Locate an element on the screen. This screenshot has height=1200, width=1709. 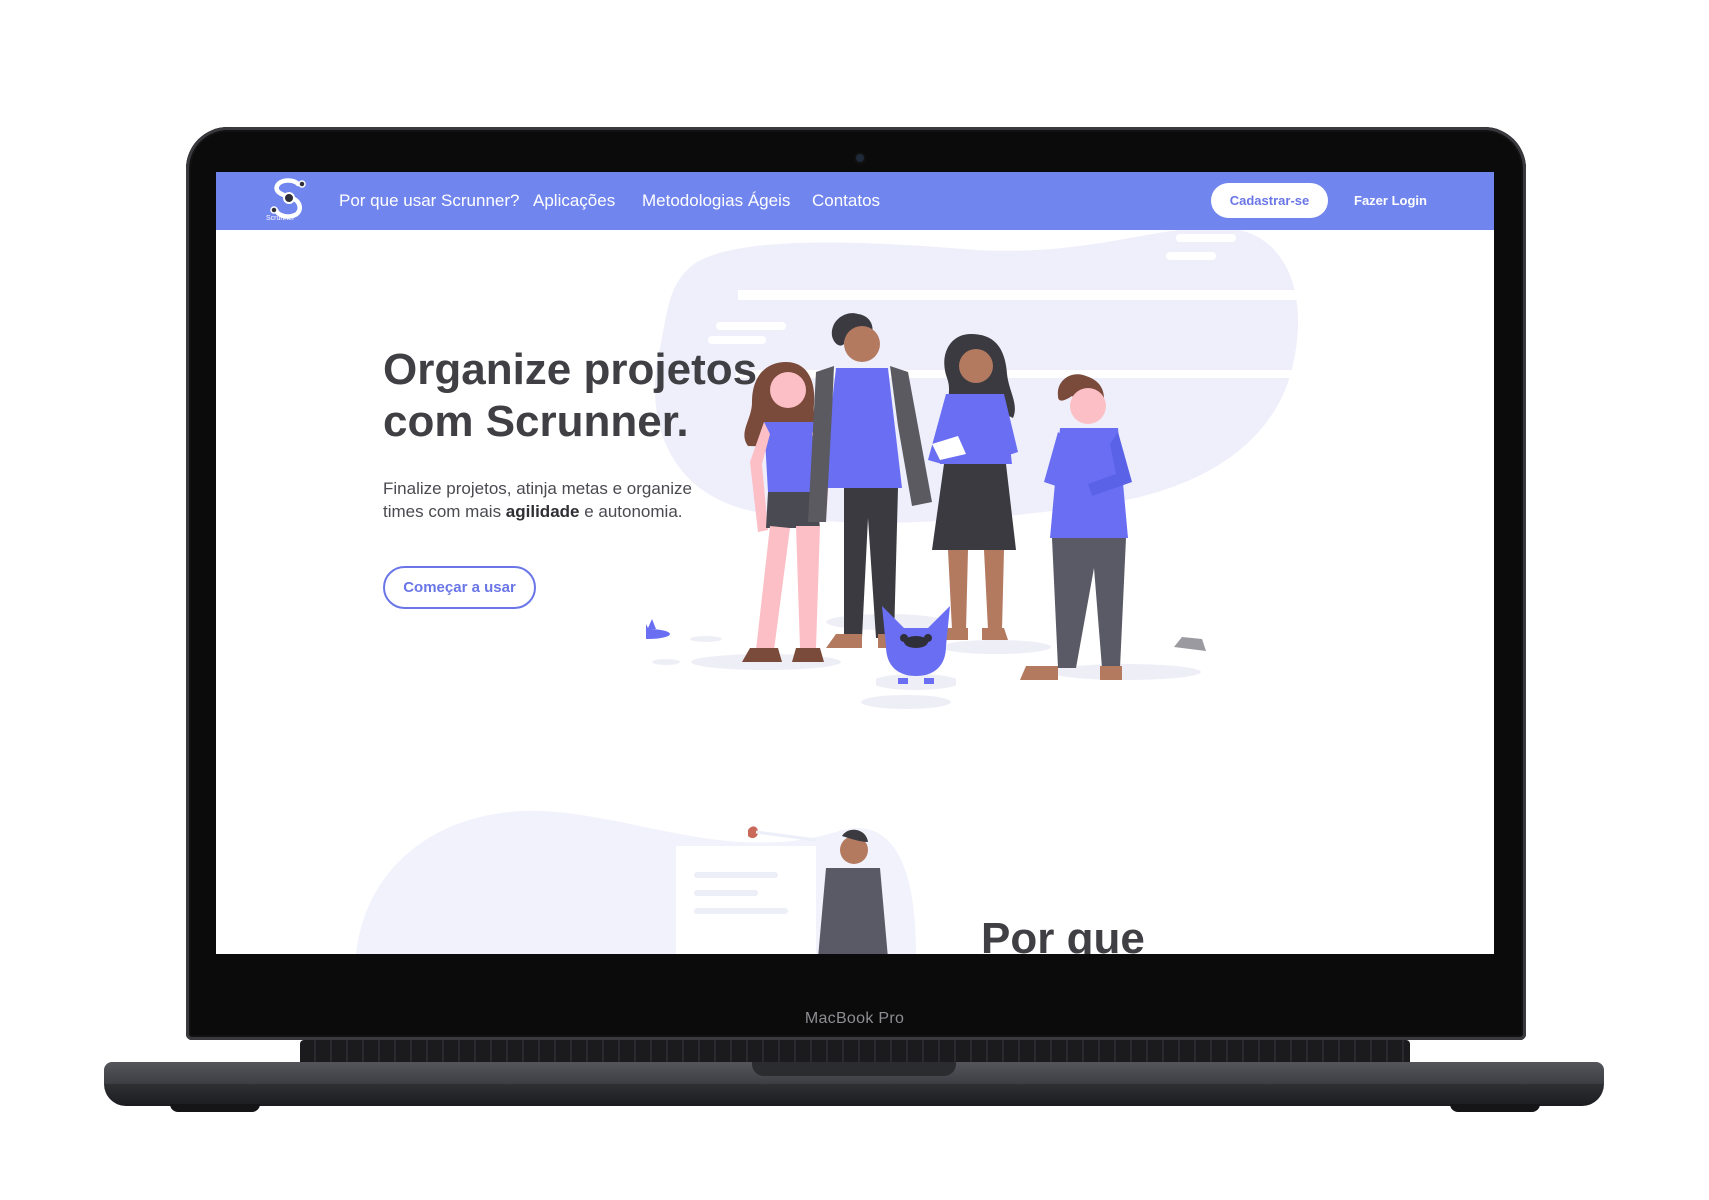
section-title: Por que is located at coordinates (1063, 934).